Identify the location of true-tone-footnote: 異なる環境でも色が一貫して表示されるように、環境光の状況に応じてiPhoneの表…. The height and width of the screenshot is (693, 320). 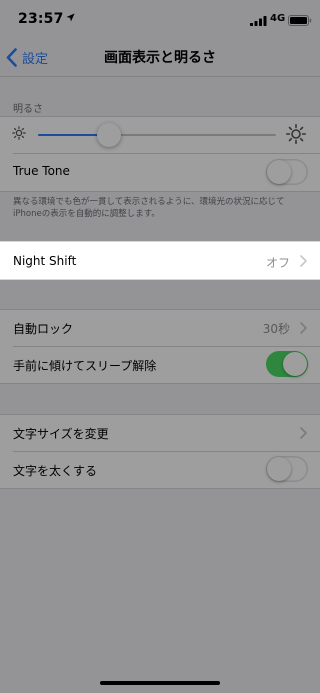
(149, 208).